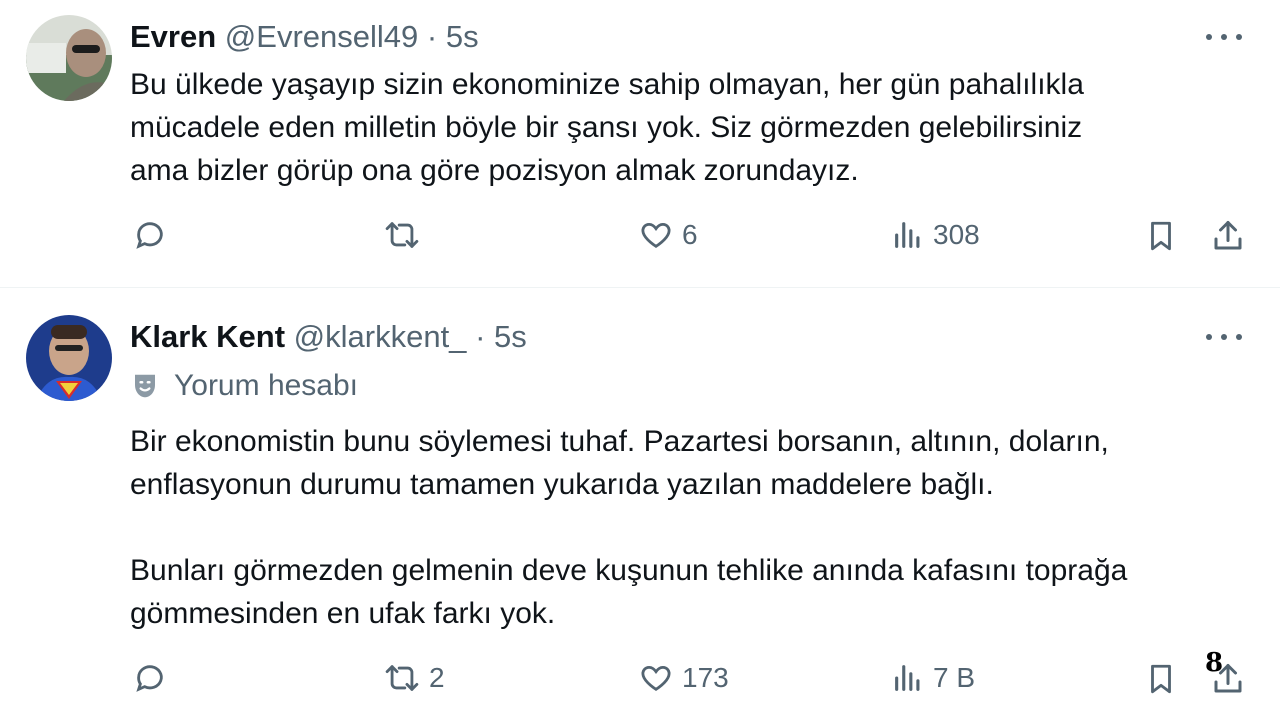  Describe the element at coordinates (207, 336) in the screenshot. I see `author-name: Klark Kent` at that location.